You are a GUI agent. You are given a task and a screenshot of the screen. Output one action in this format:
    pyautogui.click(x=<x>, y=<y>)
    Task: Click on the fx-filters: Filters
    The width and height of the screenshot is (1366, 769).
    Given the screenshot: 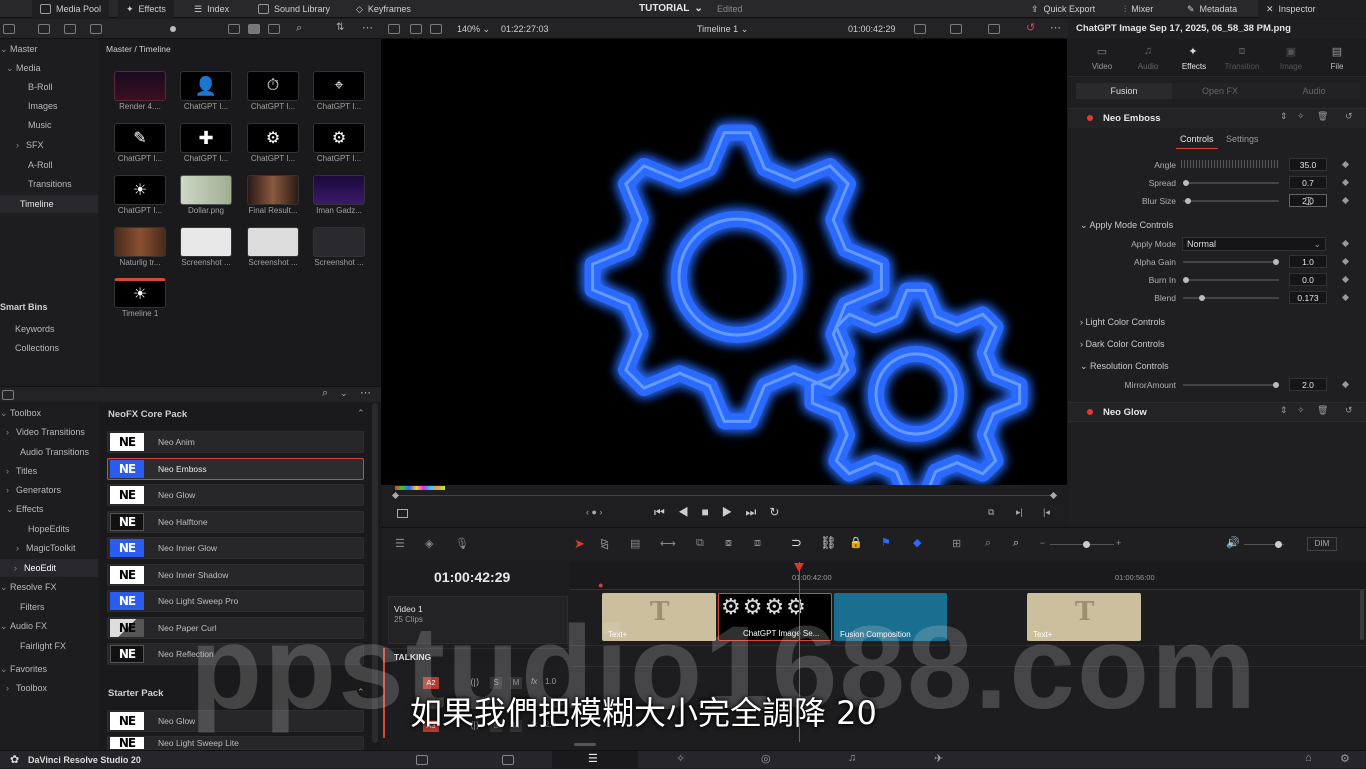 What is the action you would take?
    pyautogui.click(x=32, y=607)
    